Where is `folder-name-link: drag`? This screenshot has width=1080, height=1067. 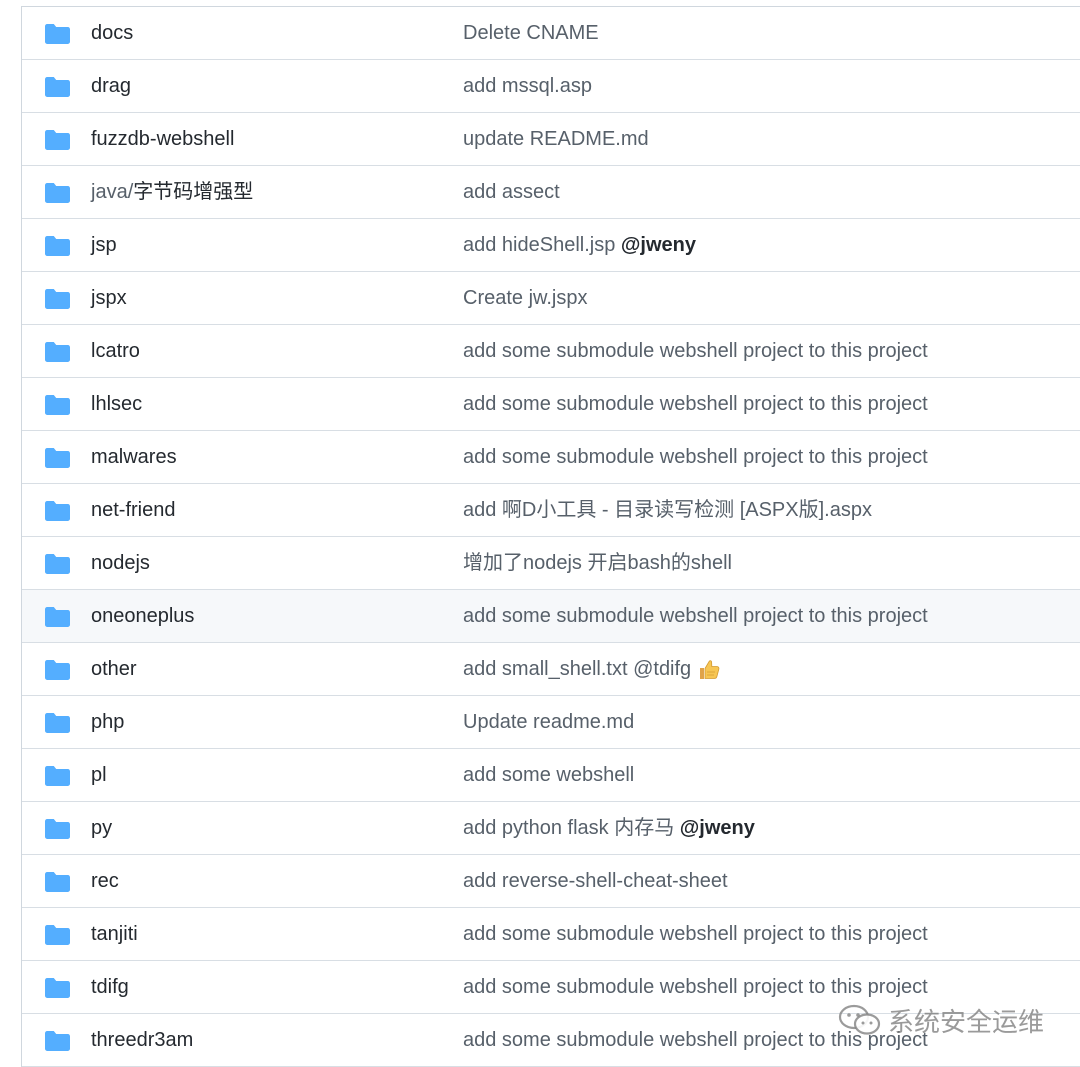
folder-name-link: drag is located at coordinates (111, 86).